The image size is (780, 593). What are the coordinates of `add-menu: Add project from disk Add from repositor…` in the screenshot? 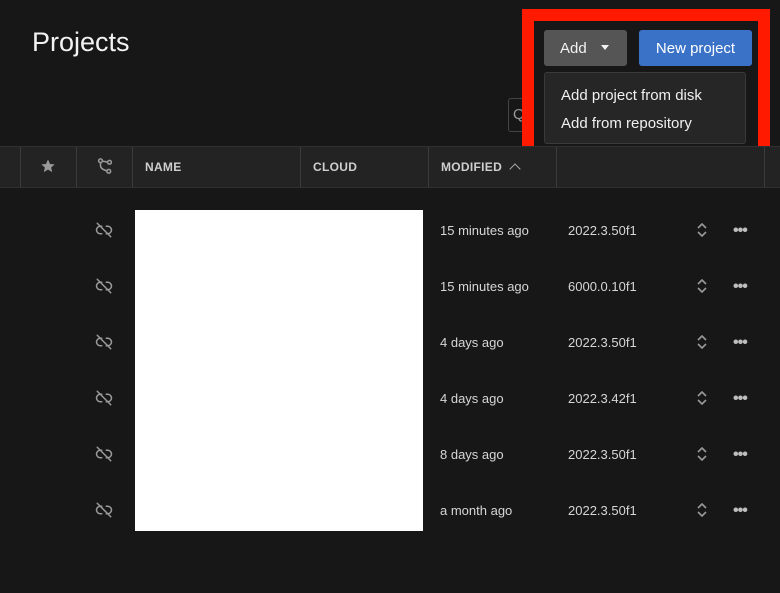 It's located at (645, 108).